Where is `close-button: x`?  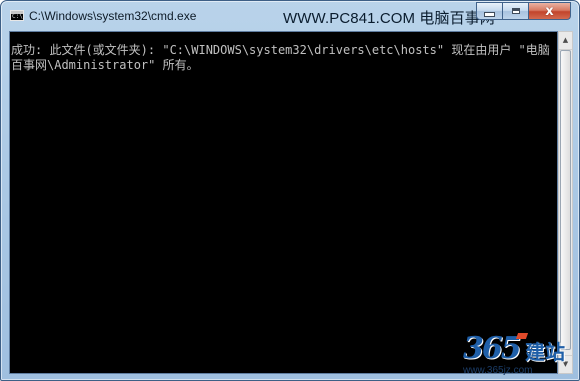
close-button: x is located at coordinates (549, 11).